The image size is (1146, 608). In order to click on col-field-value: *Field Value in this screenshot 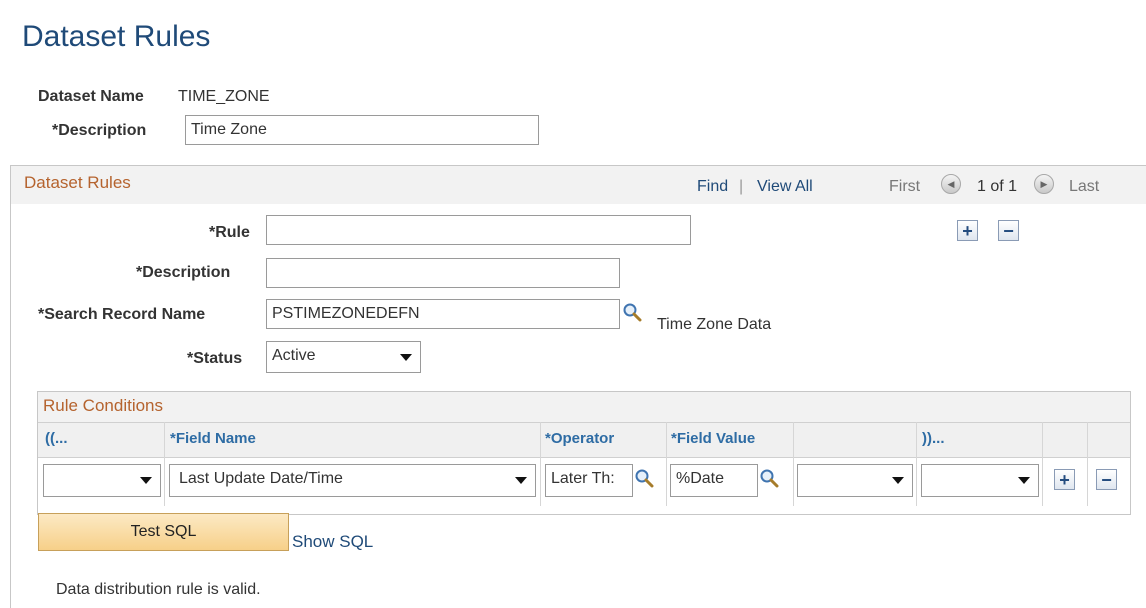, I will do `click(713, 438)`.